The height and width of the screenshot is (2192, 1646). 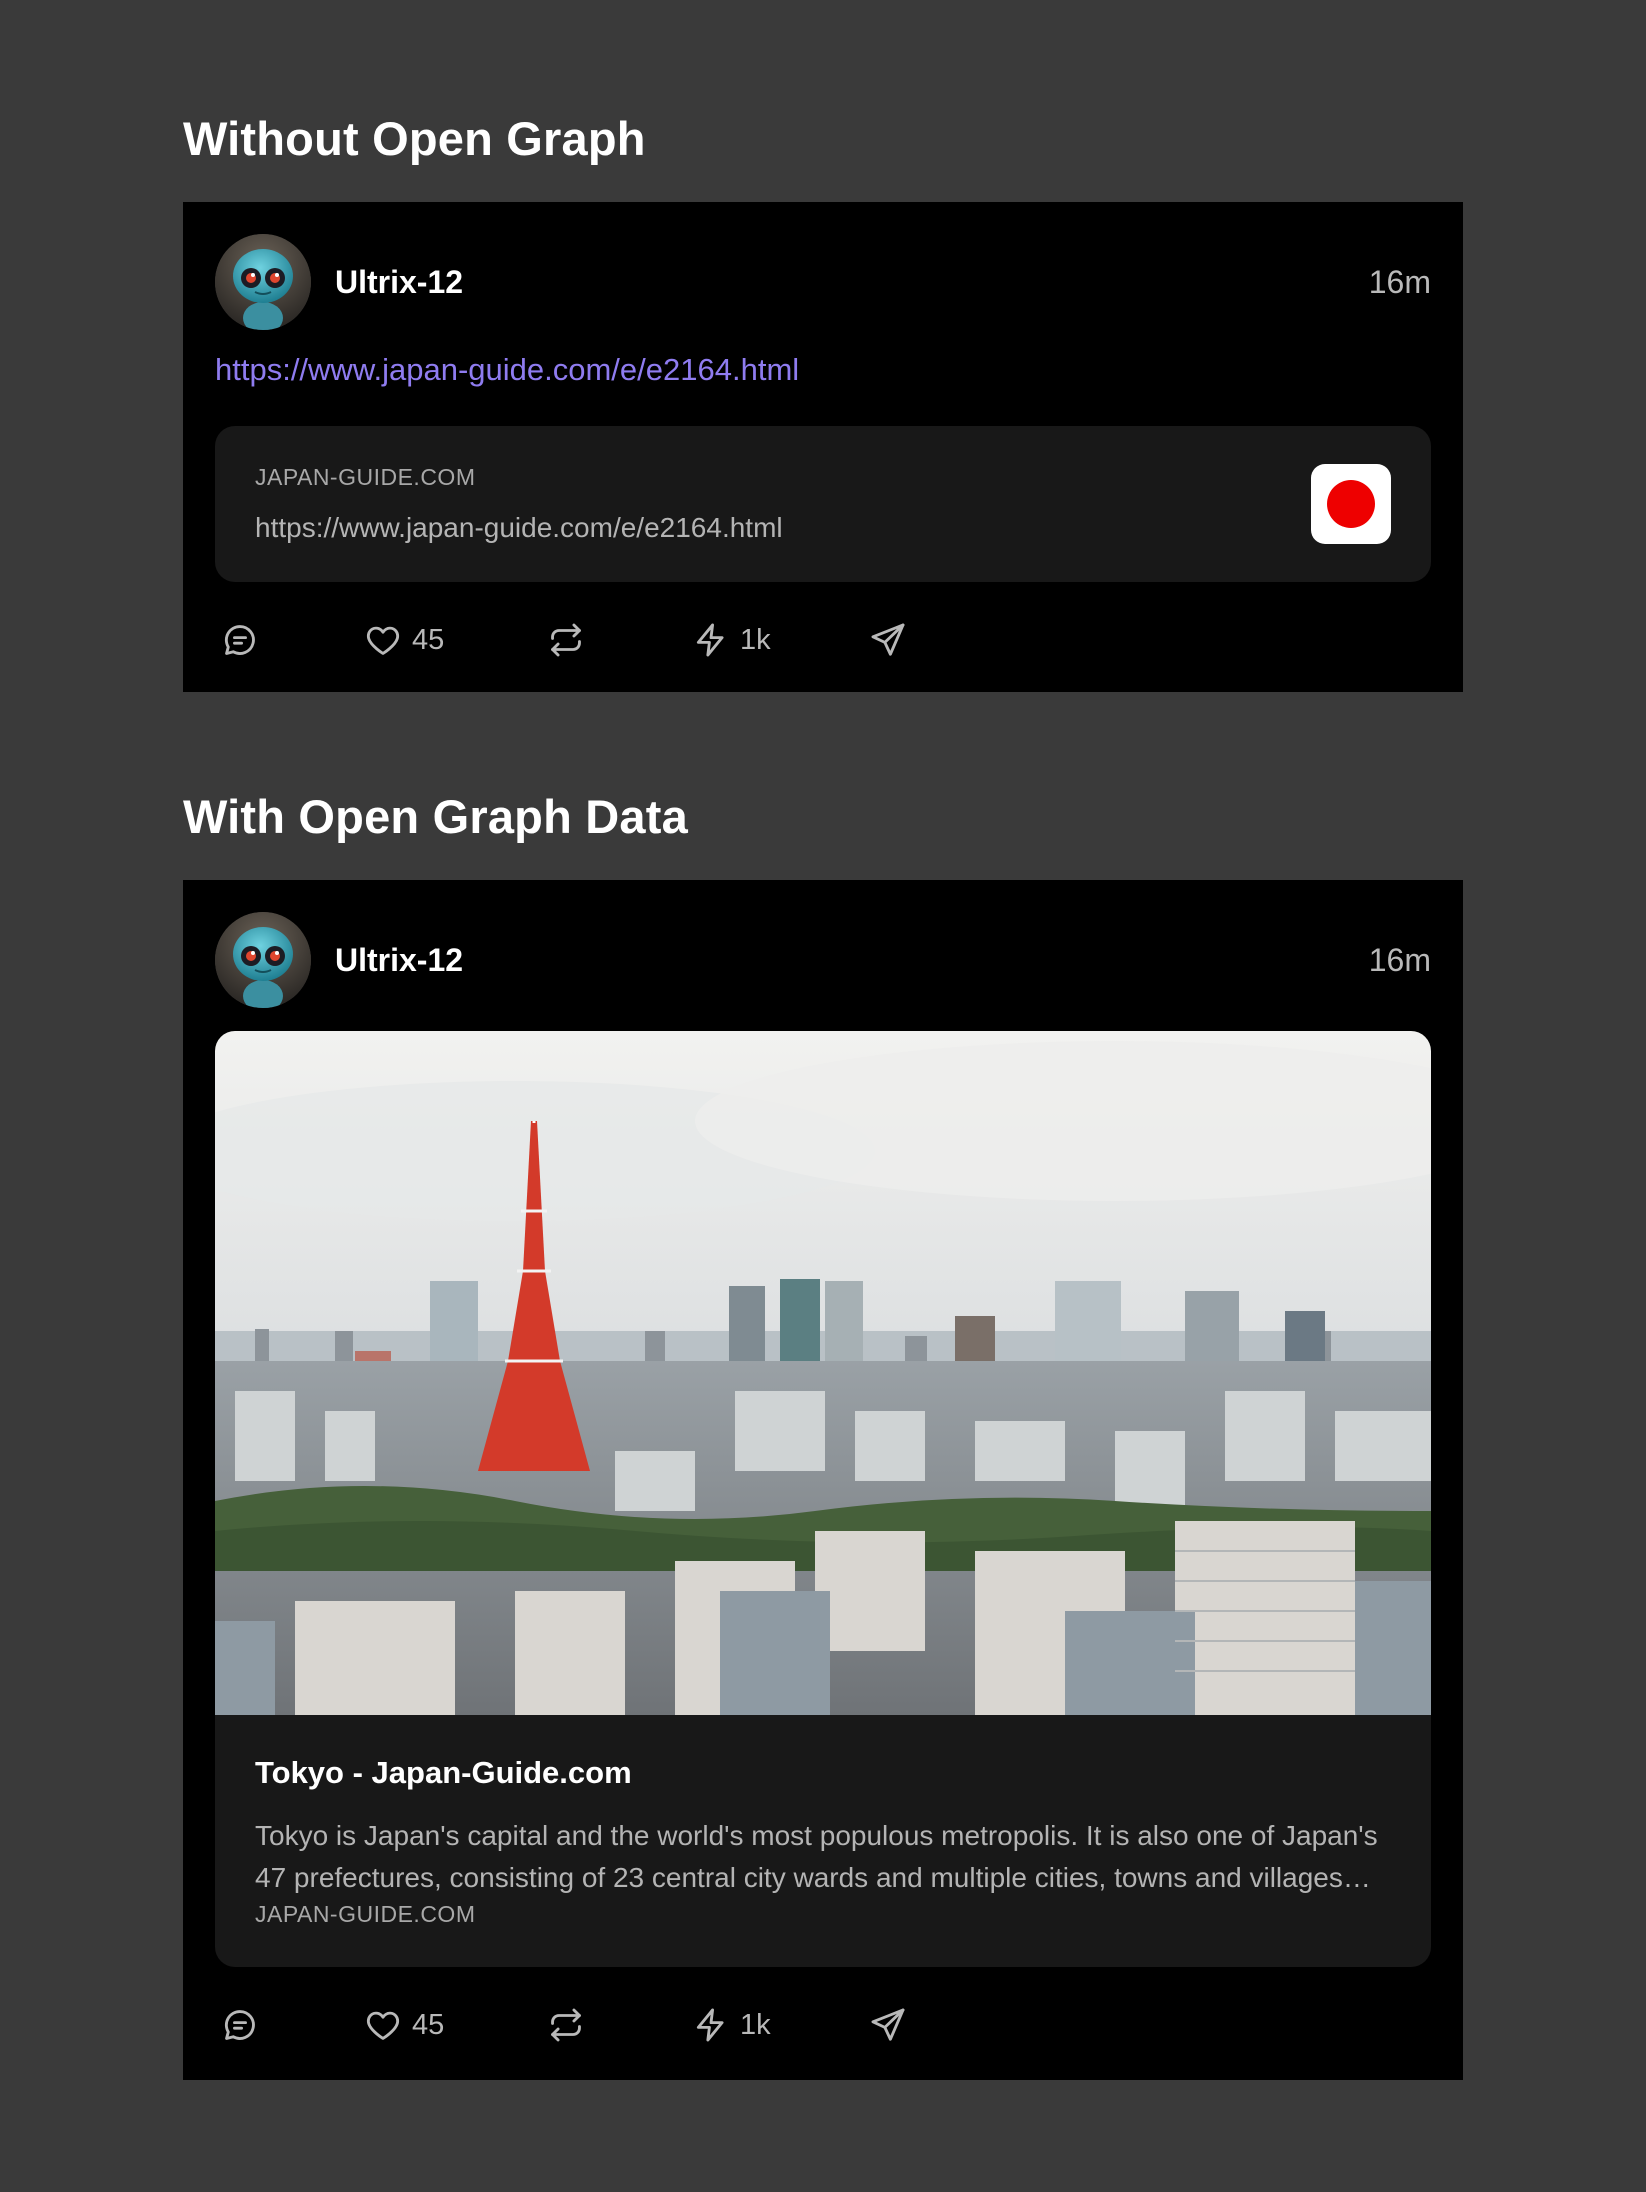 I want to click on site-favicon-icon, so click(x=1351, y=504).